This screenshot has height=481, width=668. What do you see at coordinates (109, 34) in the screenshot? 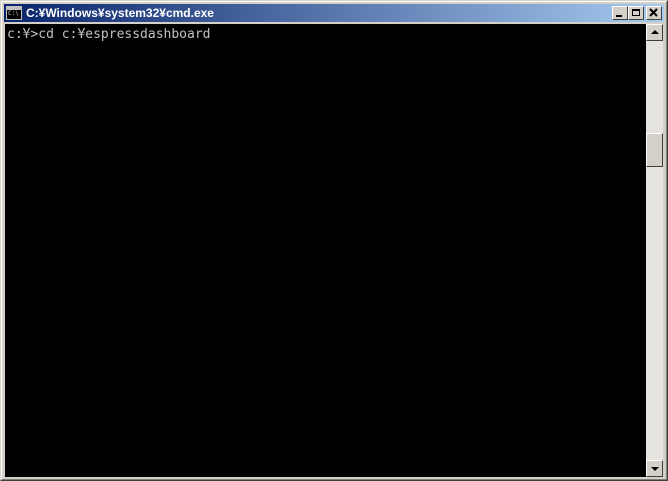
I see `console-line: c:¥>cd c:¥espressdashboard` at bounding box center [109, 34].